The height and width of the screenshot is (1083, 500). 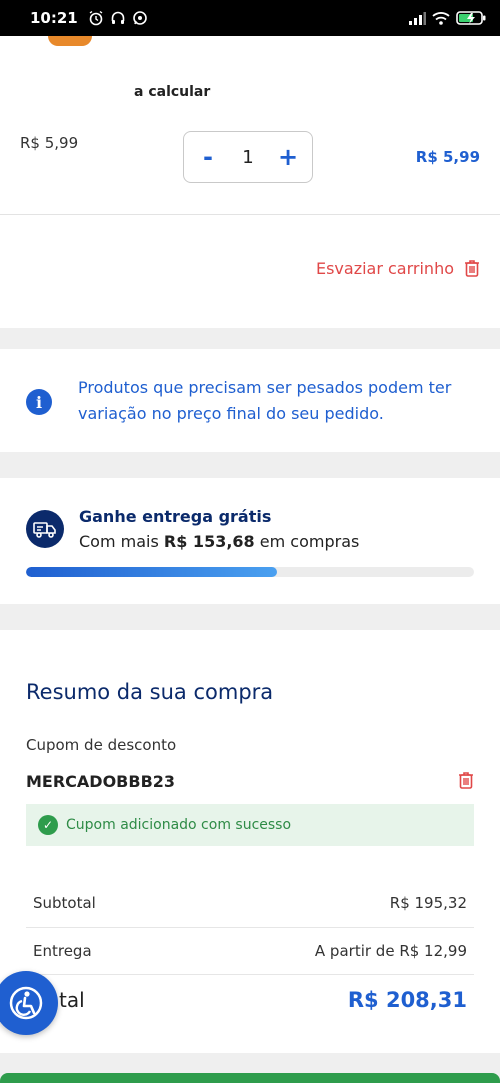 I want to click on status-bar: 10:21, so click(x=250, y=18).